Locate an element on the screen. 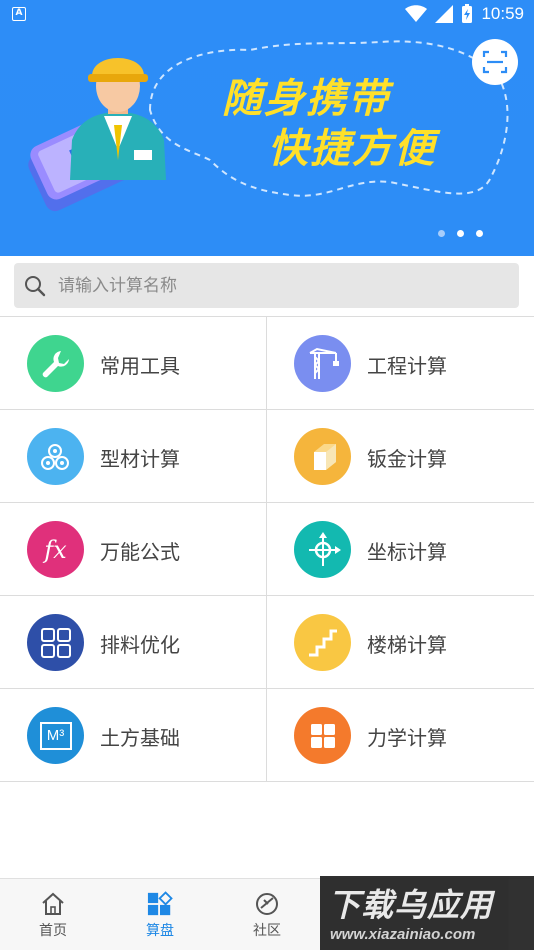  abacus-icon is located at coordinates (160, 903).